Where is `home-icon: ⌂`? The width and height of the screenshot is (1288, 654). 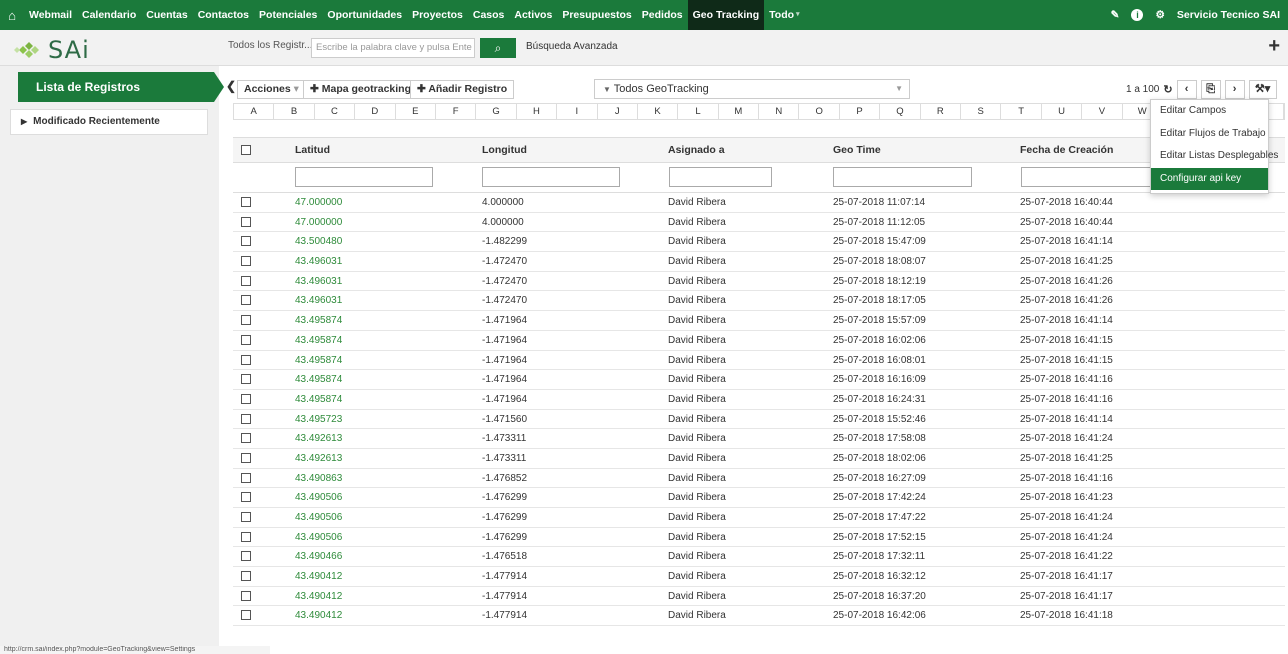
home-icon: ⌂ is located at coordinates (12, 15).